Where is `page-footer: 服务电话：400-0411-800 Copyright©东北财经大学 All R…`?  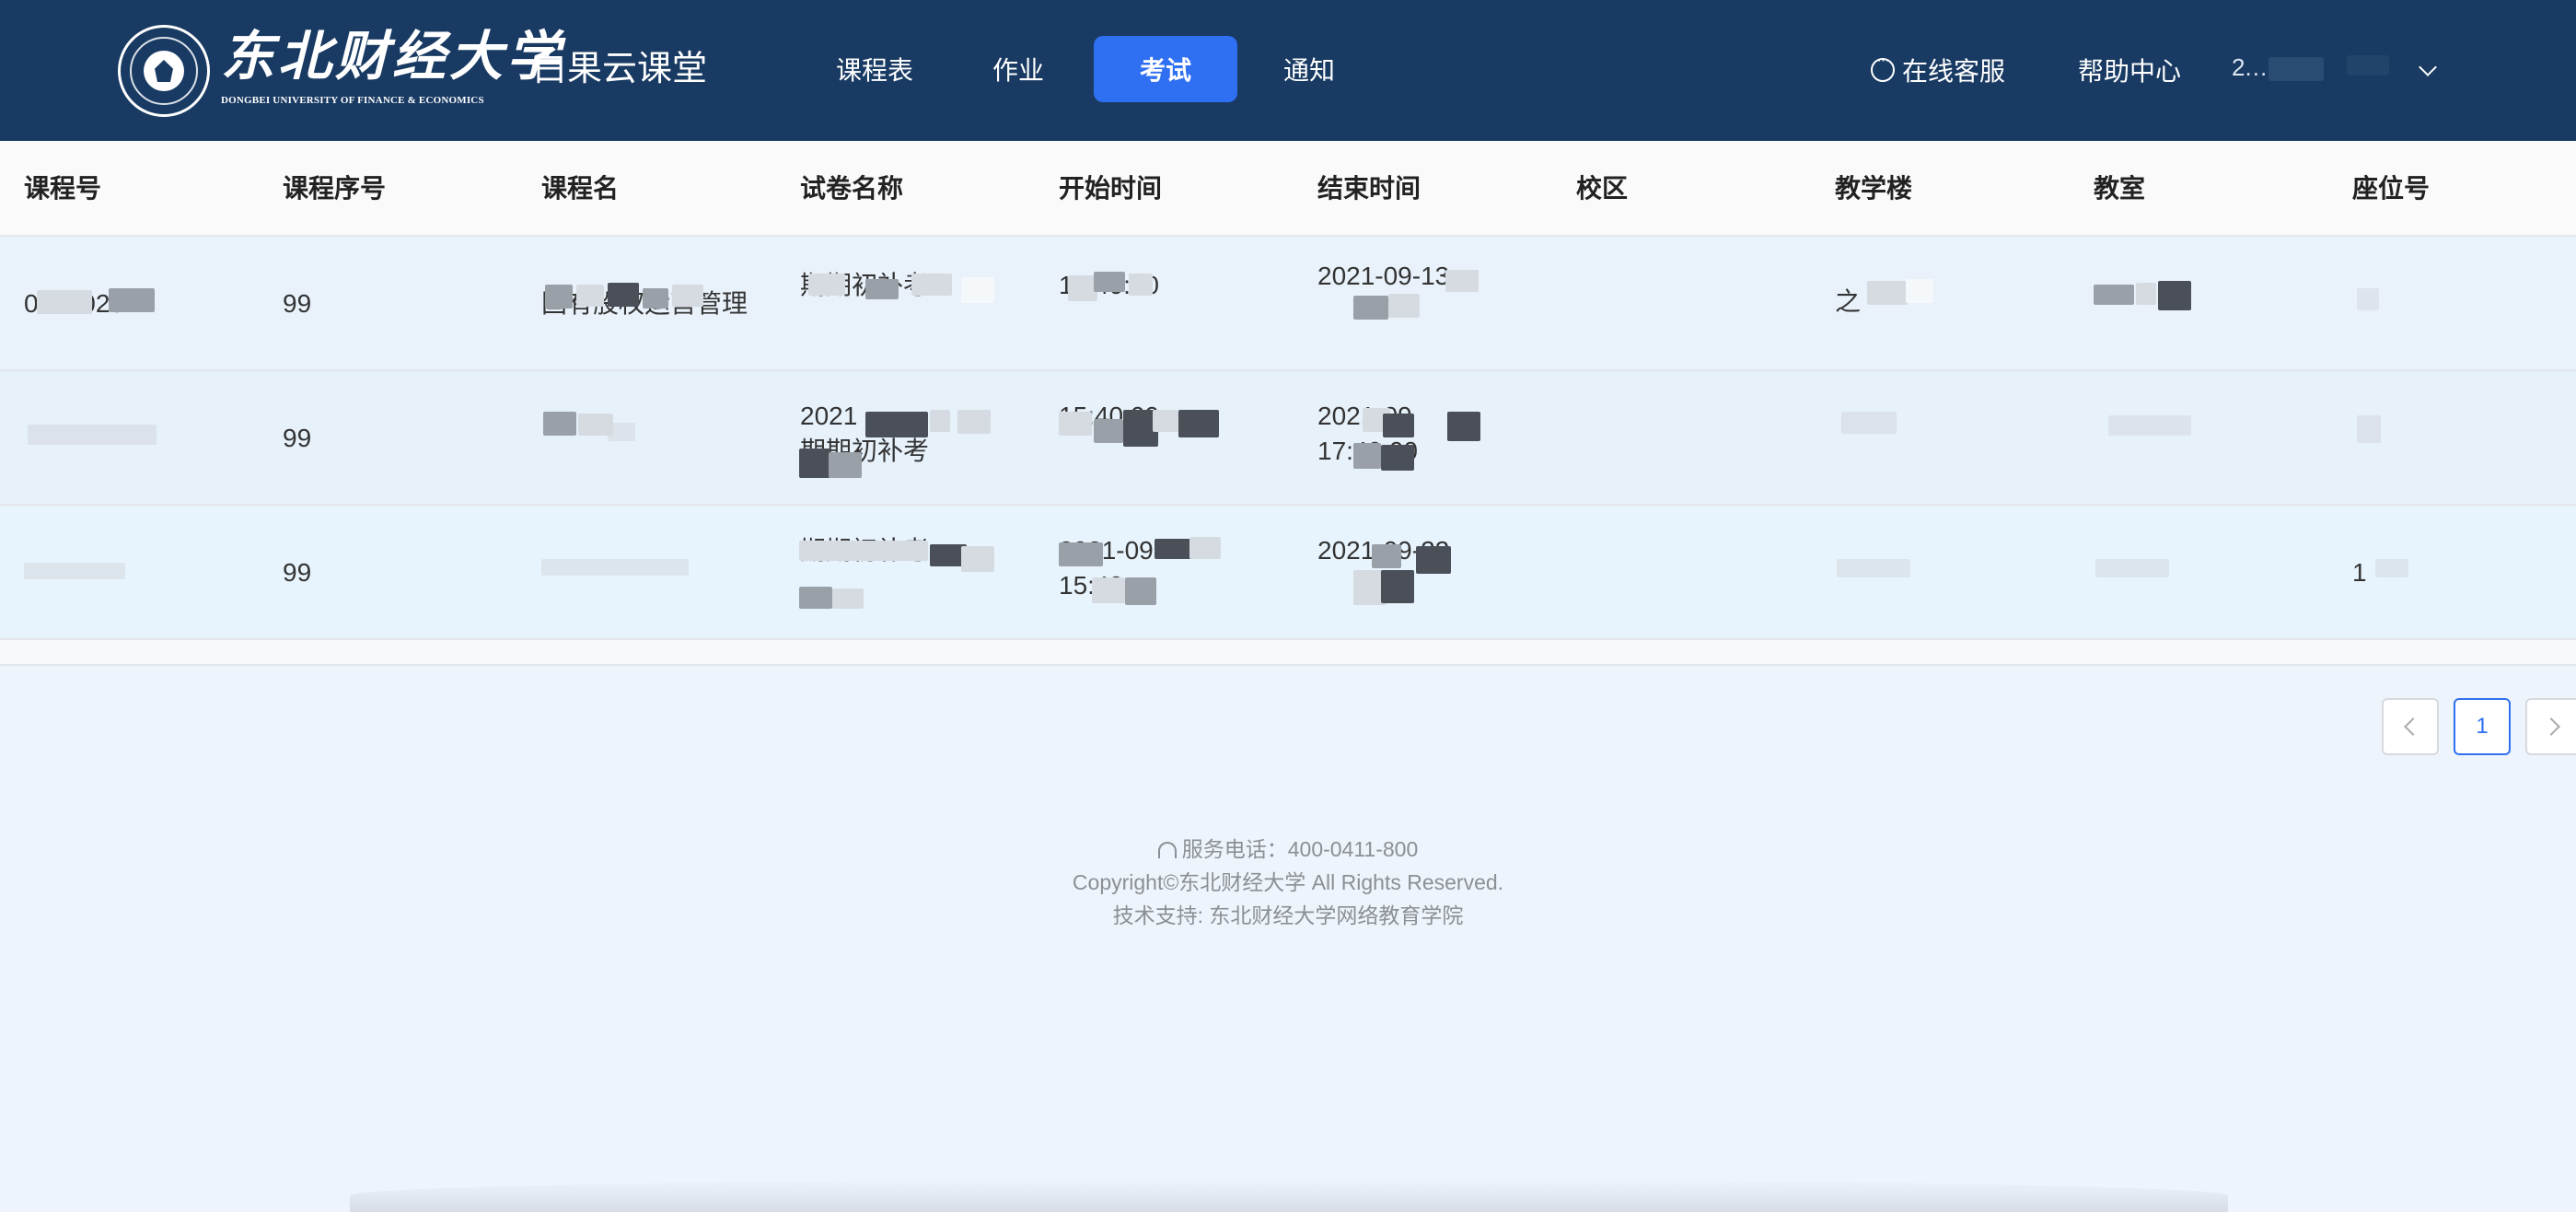
page-footer: 服务电话：400-0411-800 Copyright©东北财经大学 All R… is located at coordinates (1288, 882).